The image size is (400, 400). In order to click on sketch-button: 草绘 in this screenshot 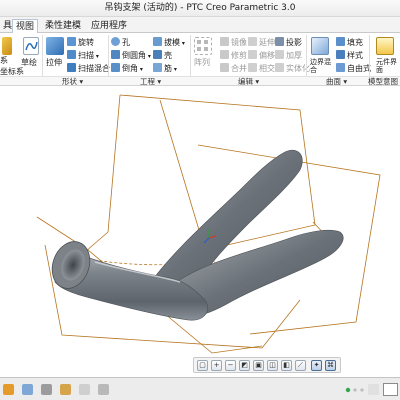, I will do `click(29, 63)`.